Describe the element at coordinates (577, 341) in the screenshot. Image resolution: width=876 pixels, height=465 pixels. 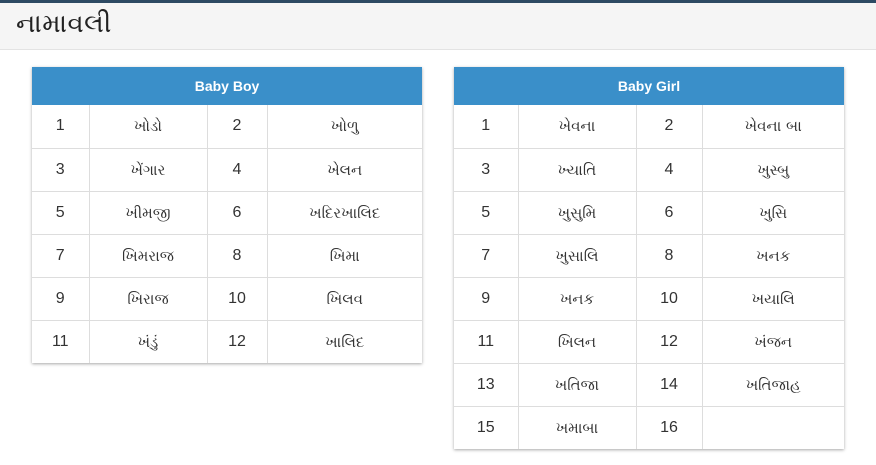
I see `name-cell: ખિલન` at that location.